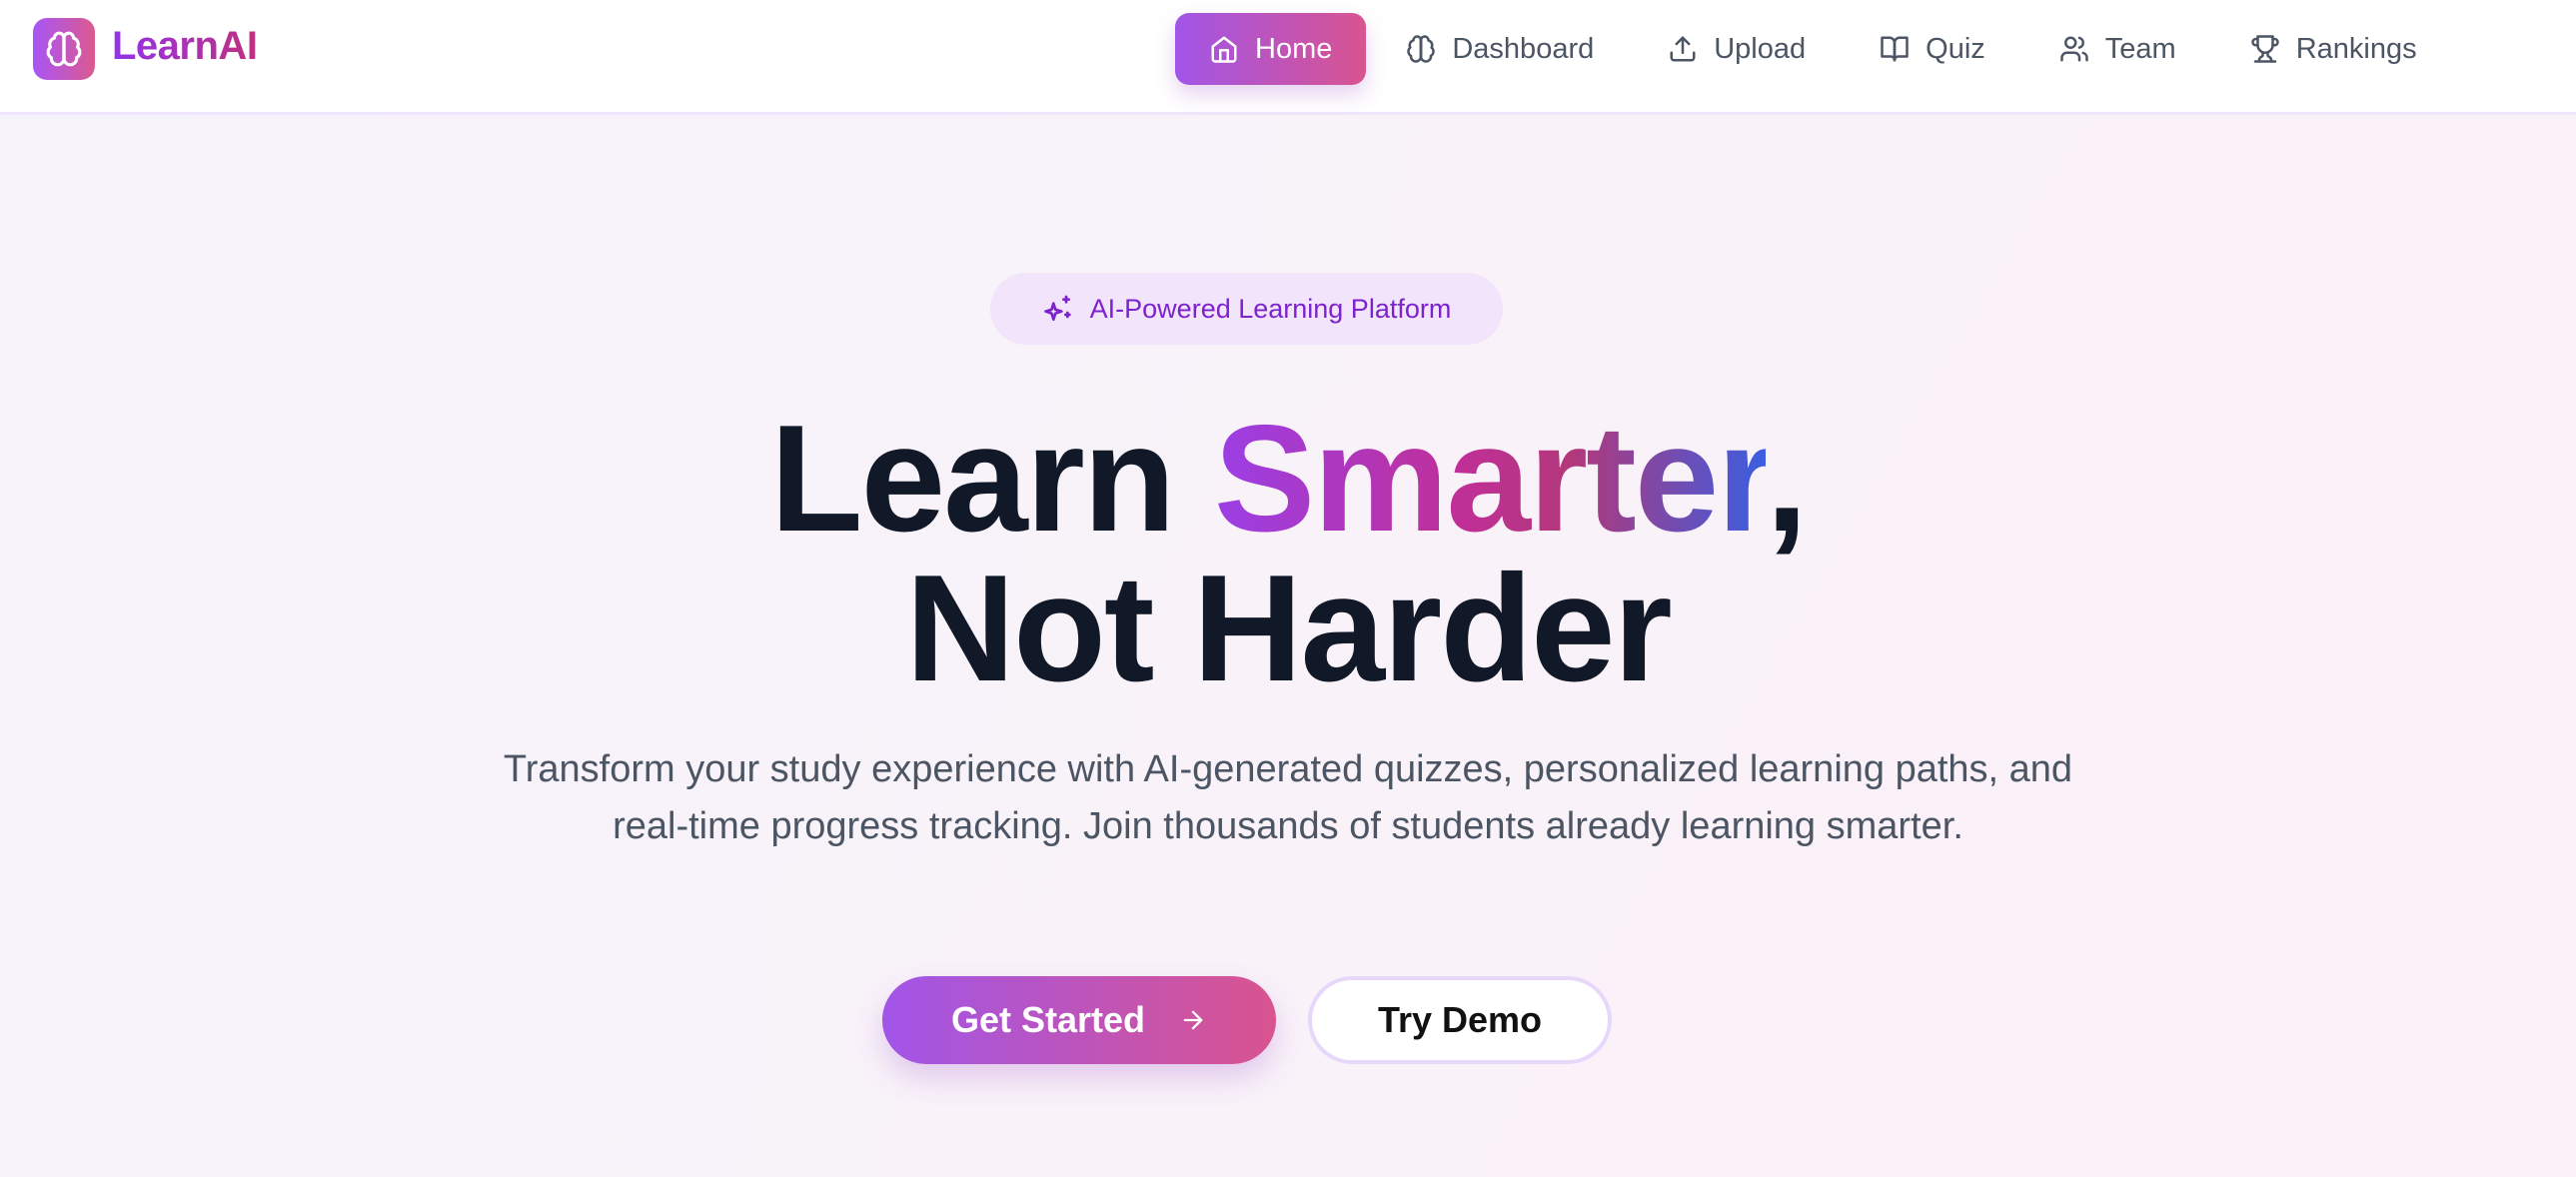 The height and width of the screenshot is (1177, 2576). I want to click on nav-menu: Home Dashboard Upload Quiz Team Rankings, so click(1816, 49).